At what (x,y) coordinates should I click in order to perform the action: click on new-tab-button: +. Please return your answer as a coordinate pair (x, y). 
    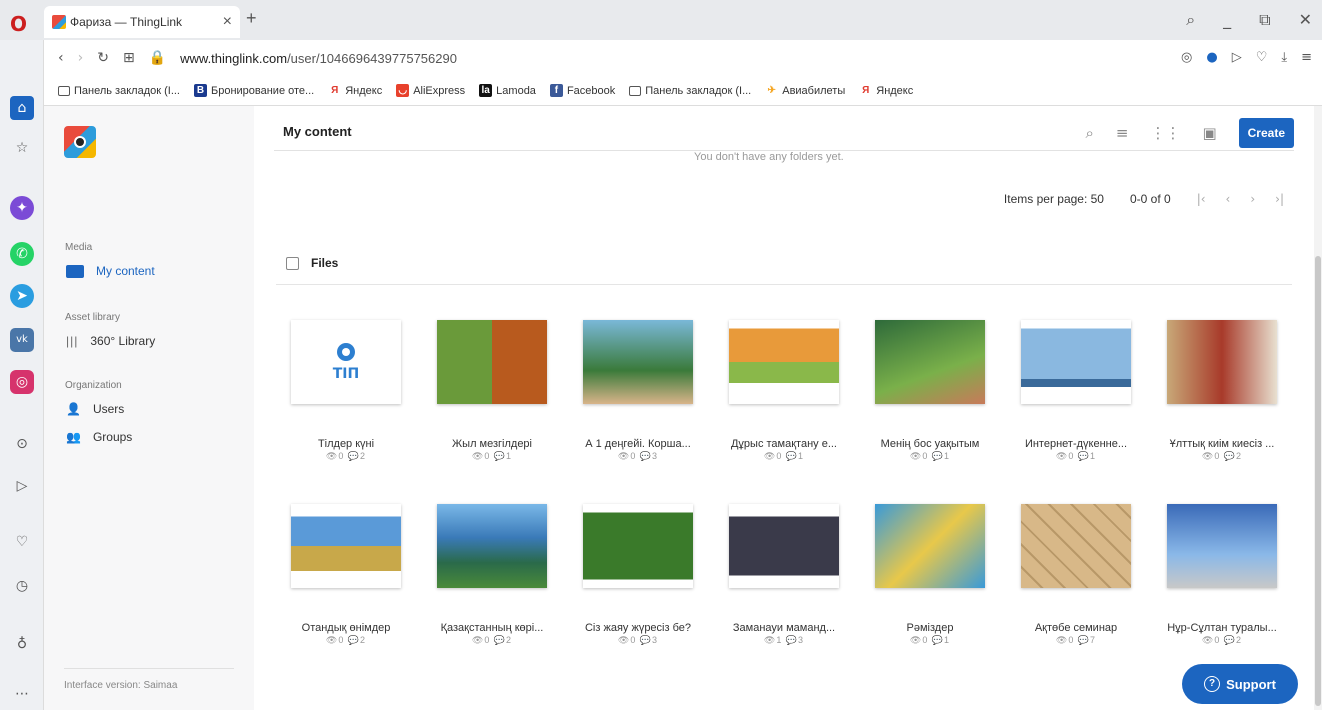
    Looking at the image, I should click on (251, 18).